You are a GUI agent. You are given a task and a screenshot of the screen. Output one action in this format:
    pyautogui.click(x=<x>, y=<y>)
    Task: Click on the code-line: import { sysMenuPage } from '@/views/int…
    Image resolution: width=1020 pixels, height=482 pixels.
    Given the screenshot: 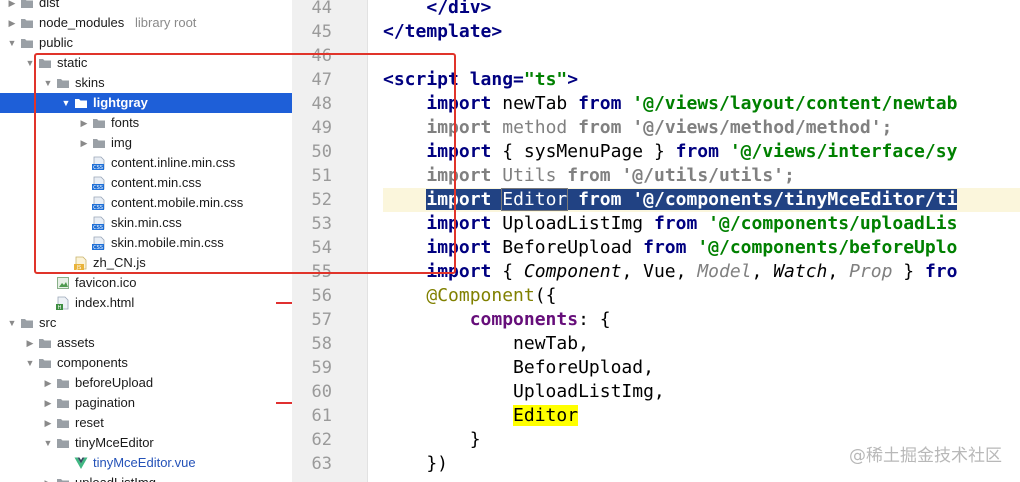 What is the action you would take?
    pyautogui.click(x=701, y=152)
    